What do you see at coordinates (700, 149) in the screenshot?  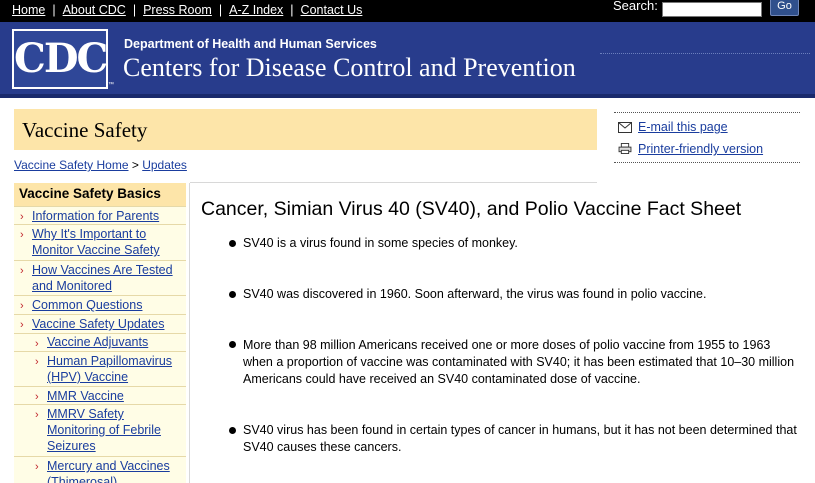 I see `printer-friendly-link: Printer-friendly version` at bounding box center [700, 149].